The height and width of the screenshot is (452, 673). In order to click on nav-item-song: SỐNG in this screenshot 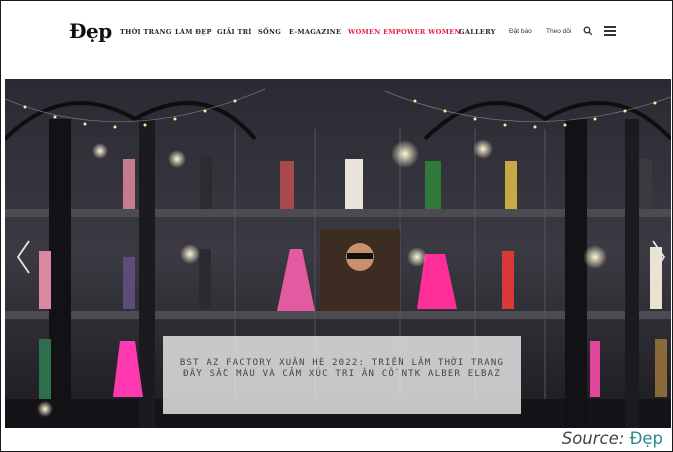, I will do `click(269, 32)`.